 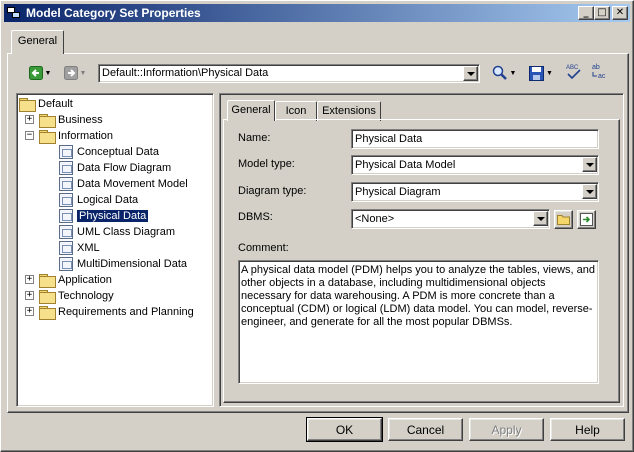 What do you see at coordinates (113, 13) in the screenshot?
I see `window-title: Model Category Set Properties` at bounding box center [113, 13].